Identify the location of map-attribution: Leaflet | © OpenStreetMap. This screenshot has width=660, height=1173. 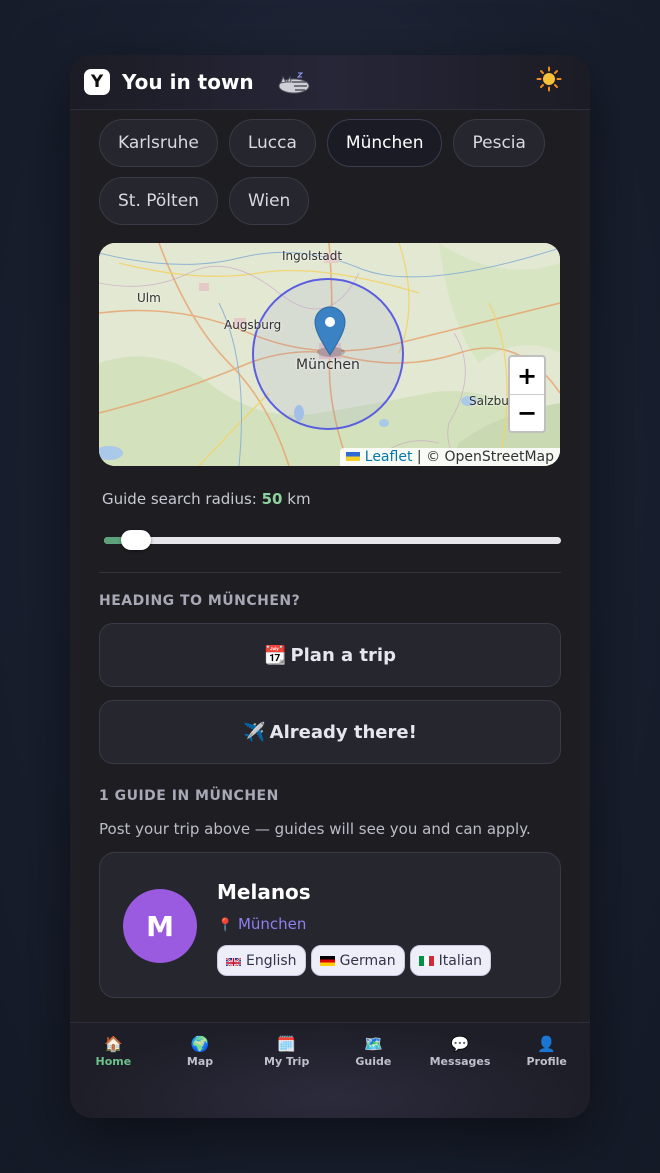
(450, 457).